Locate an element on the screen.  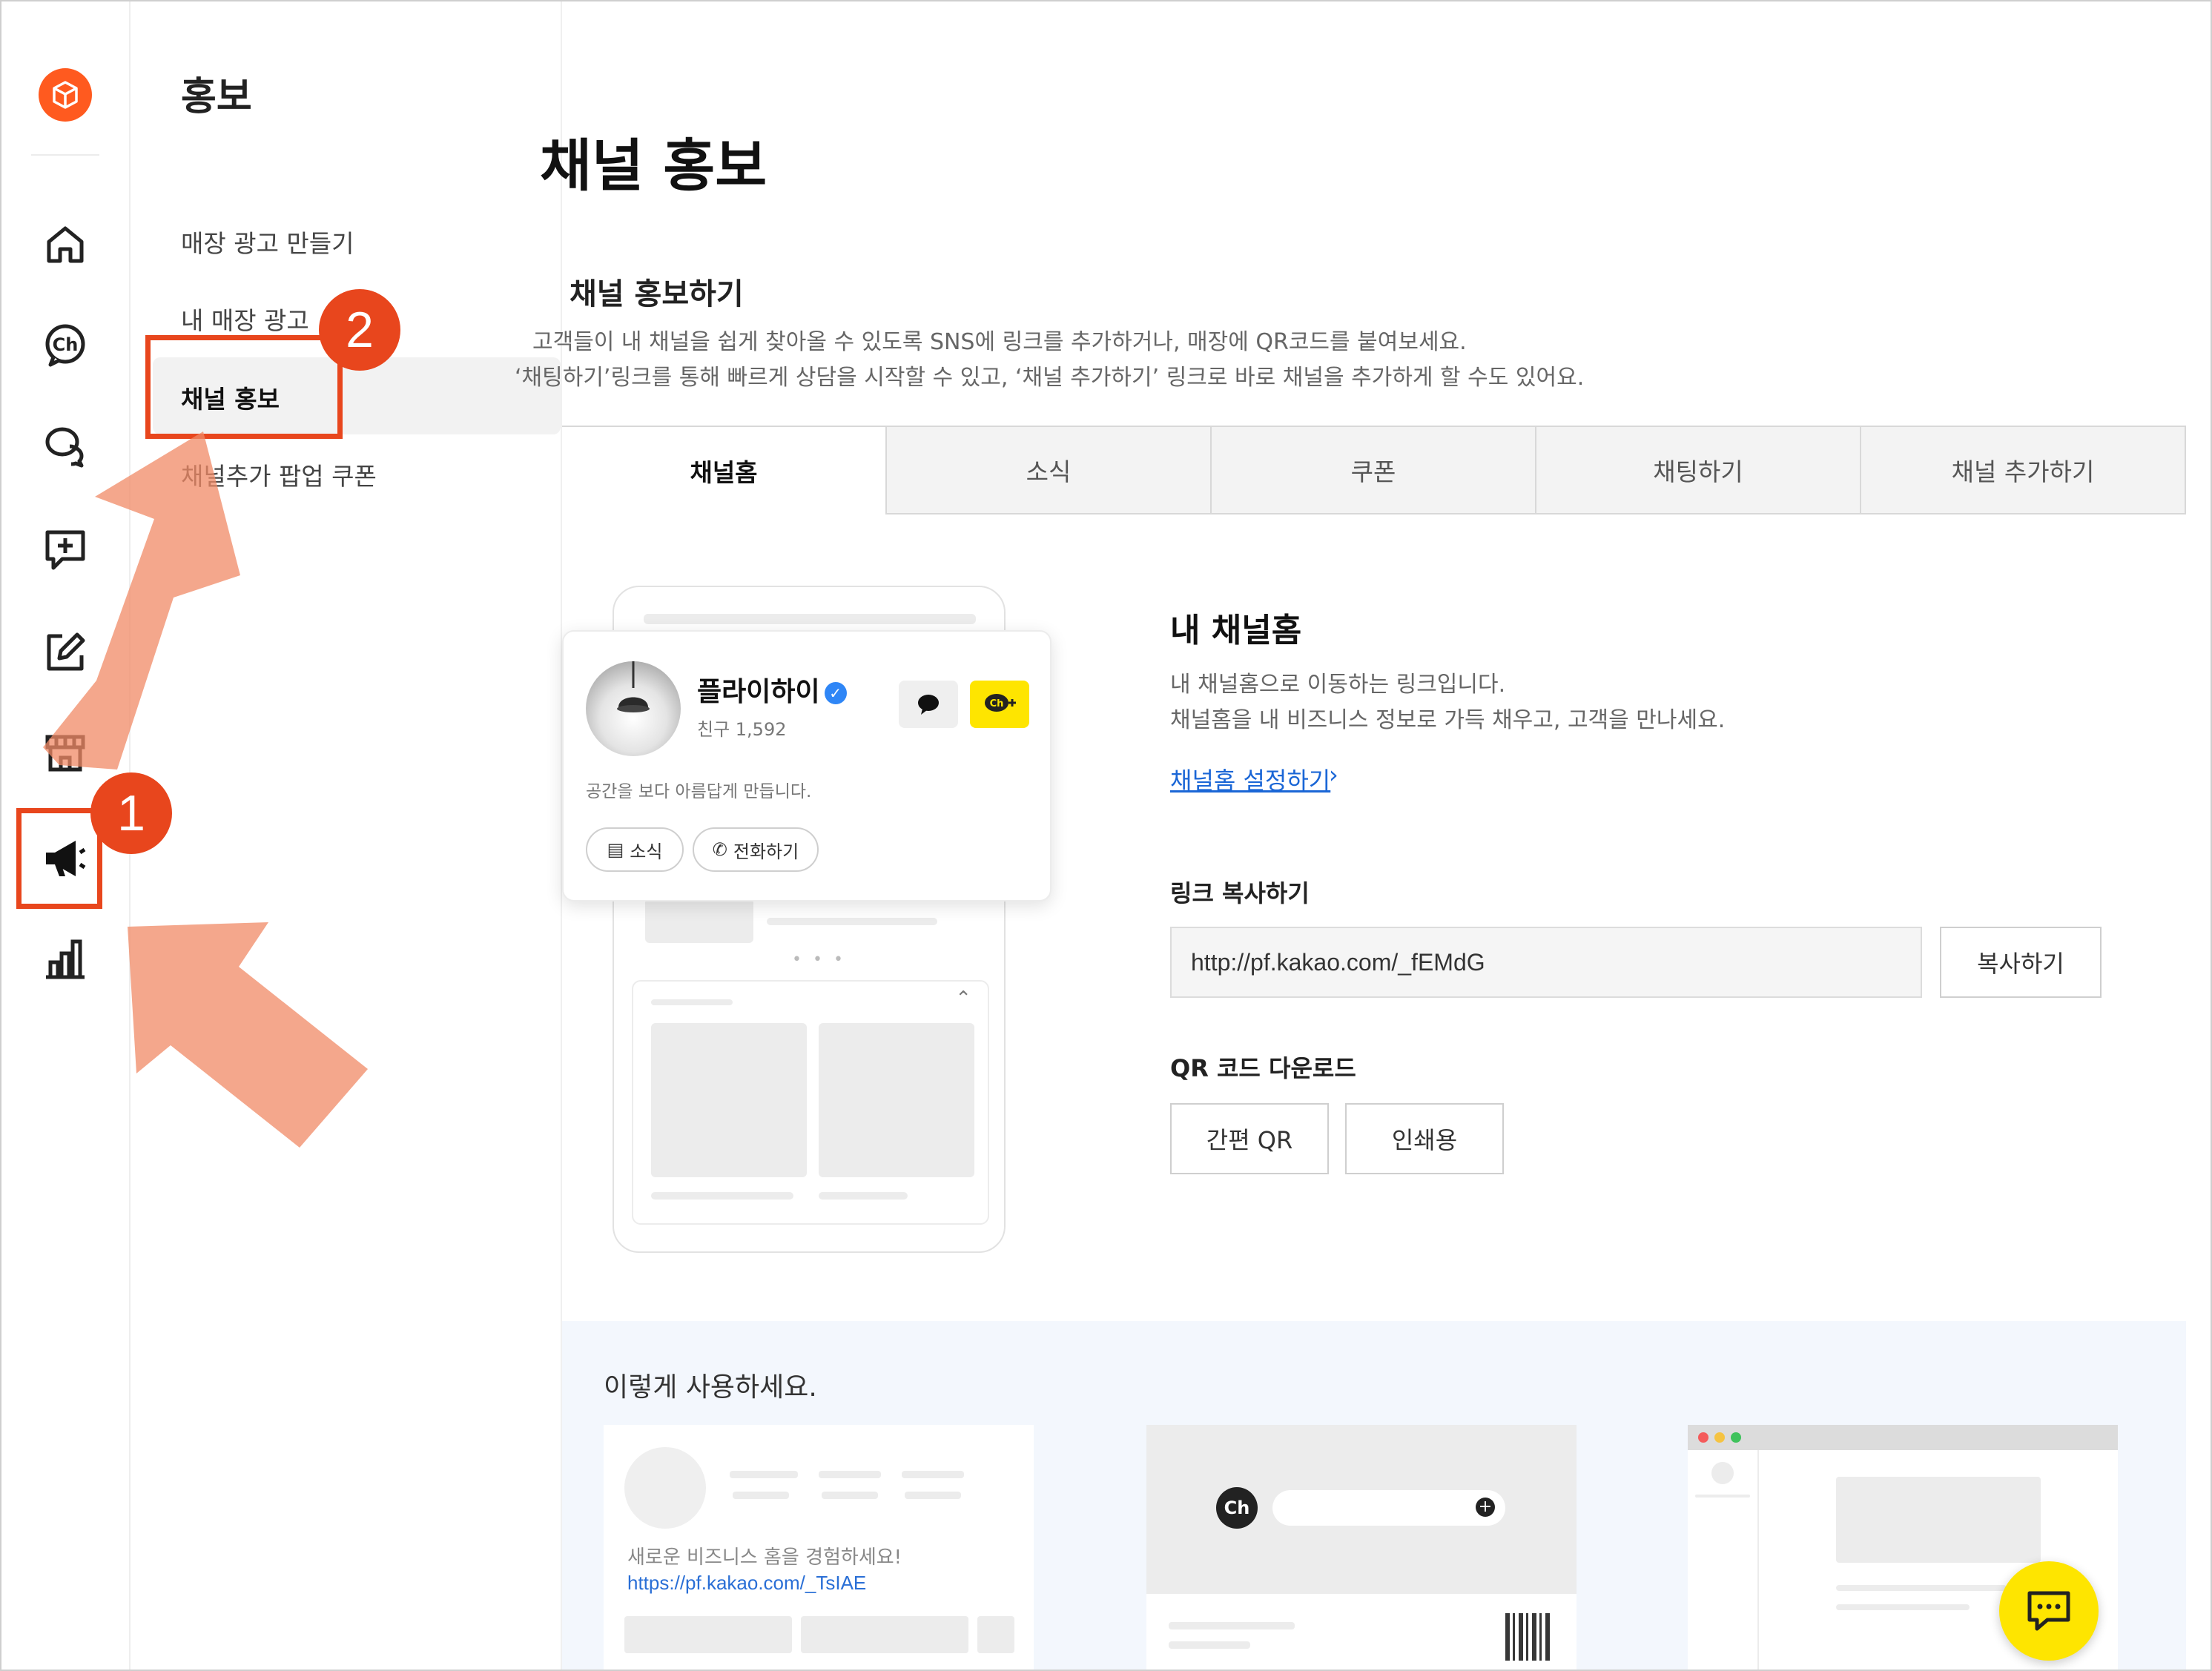
chevron-up-icon: ⌃ is located at coordinates (963, 998).